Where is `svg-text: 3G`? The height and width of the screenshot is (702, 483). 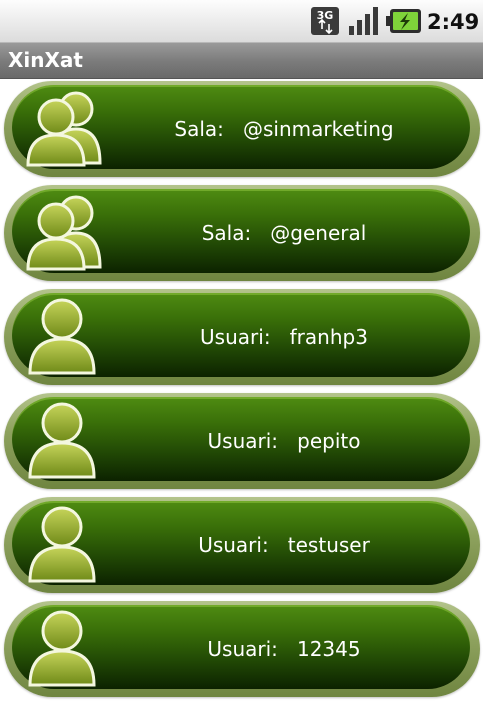 svg-text: 3G is located at coordinates (325, 15).